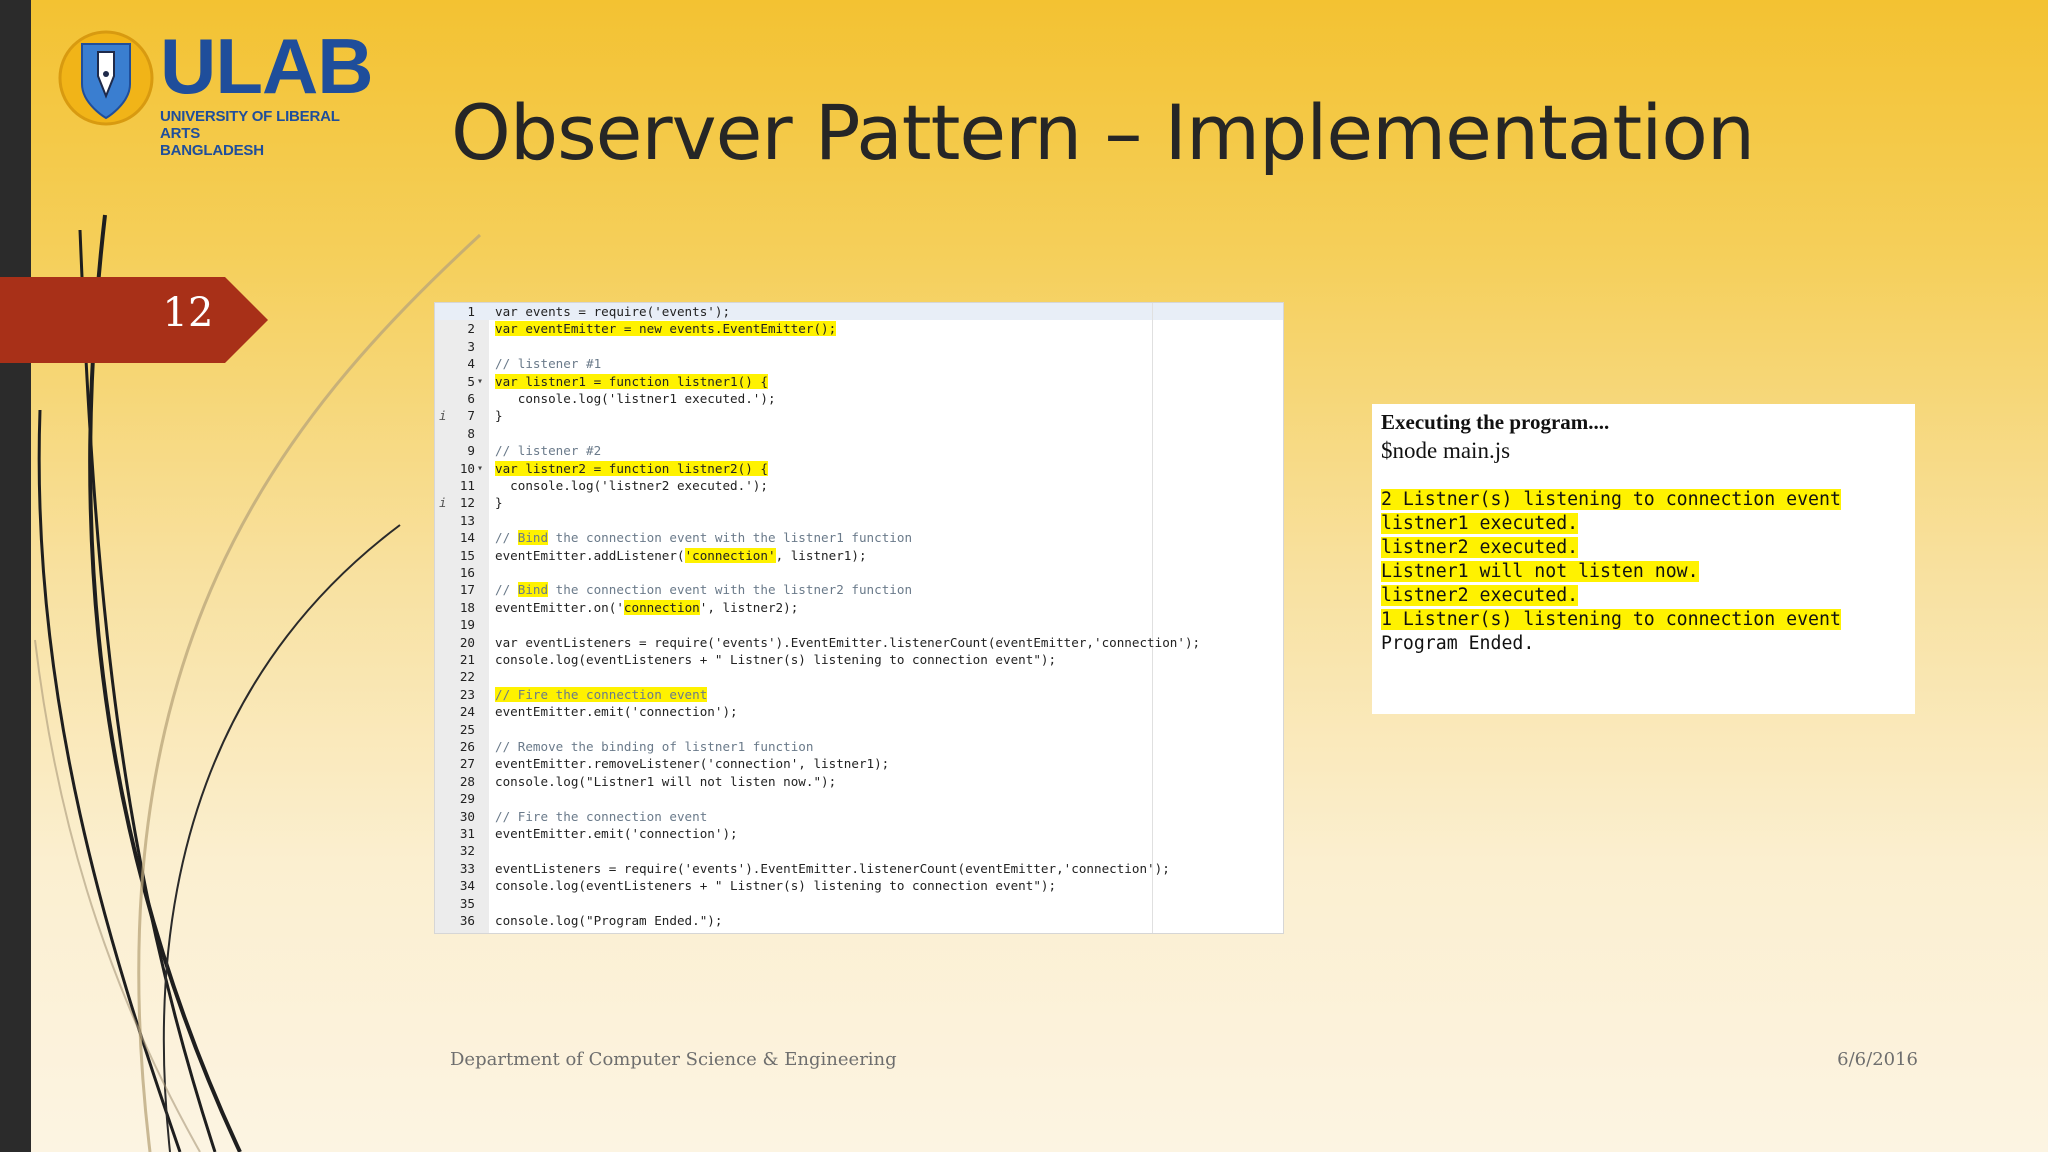 The height and width of the screenshot is (1152, 2048). I want to click on code-line: 19, so click(859, 624).